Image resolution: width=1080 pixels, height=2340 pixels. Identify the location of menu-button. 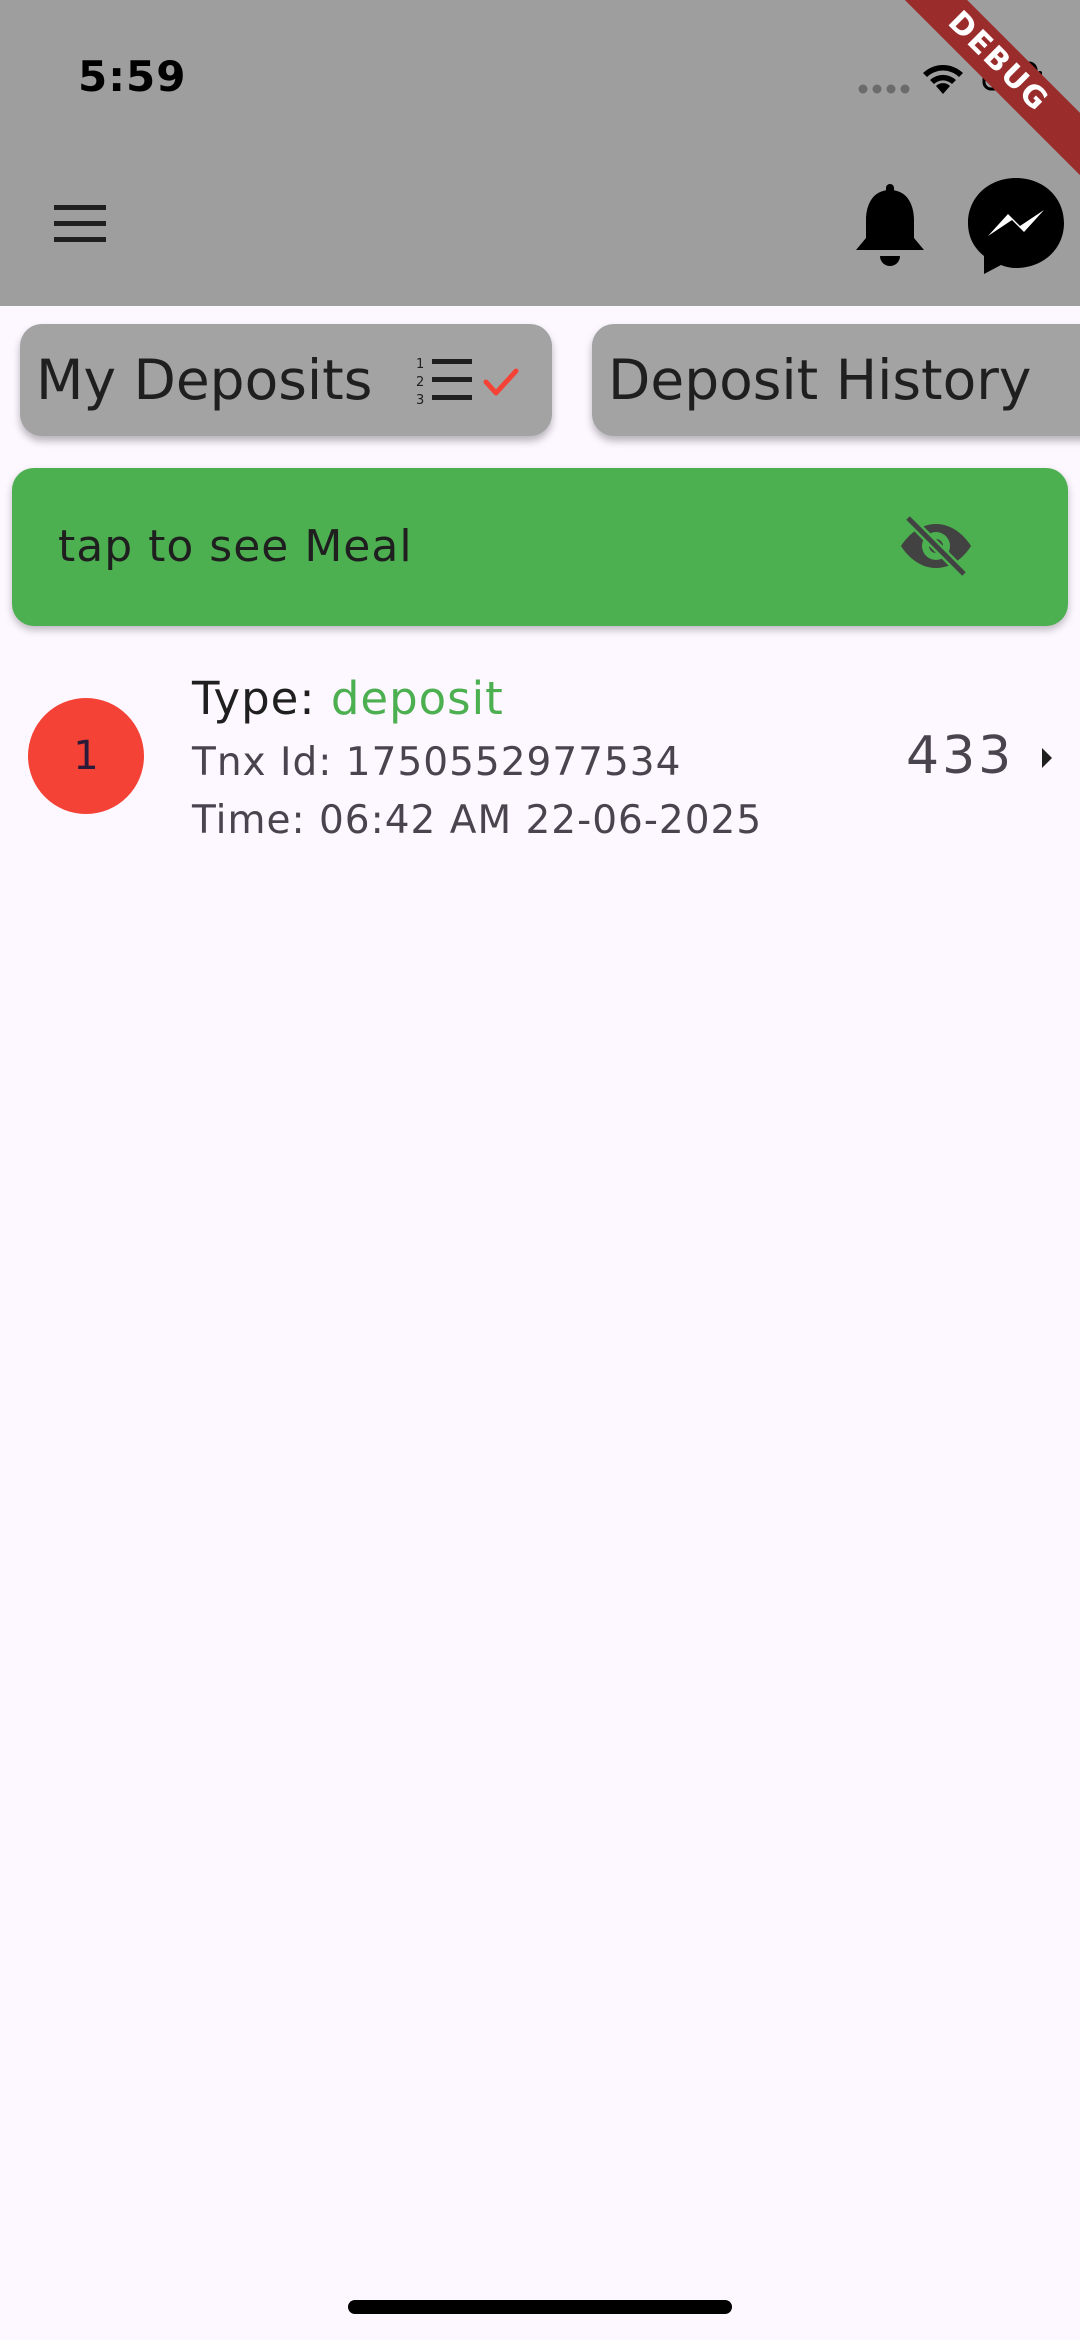
(79, 224).